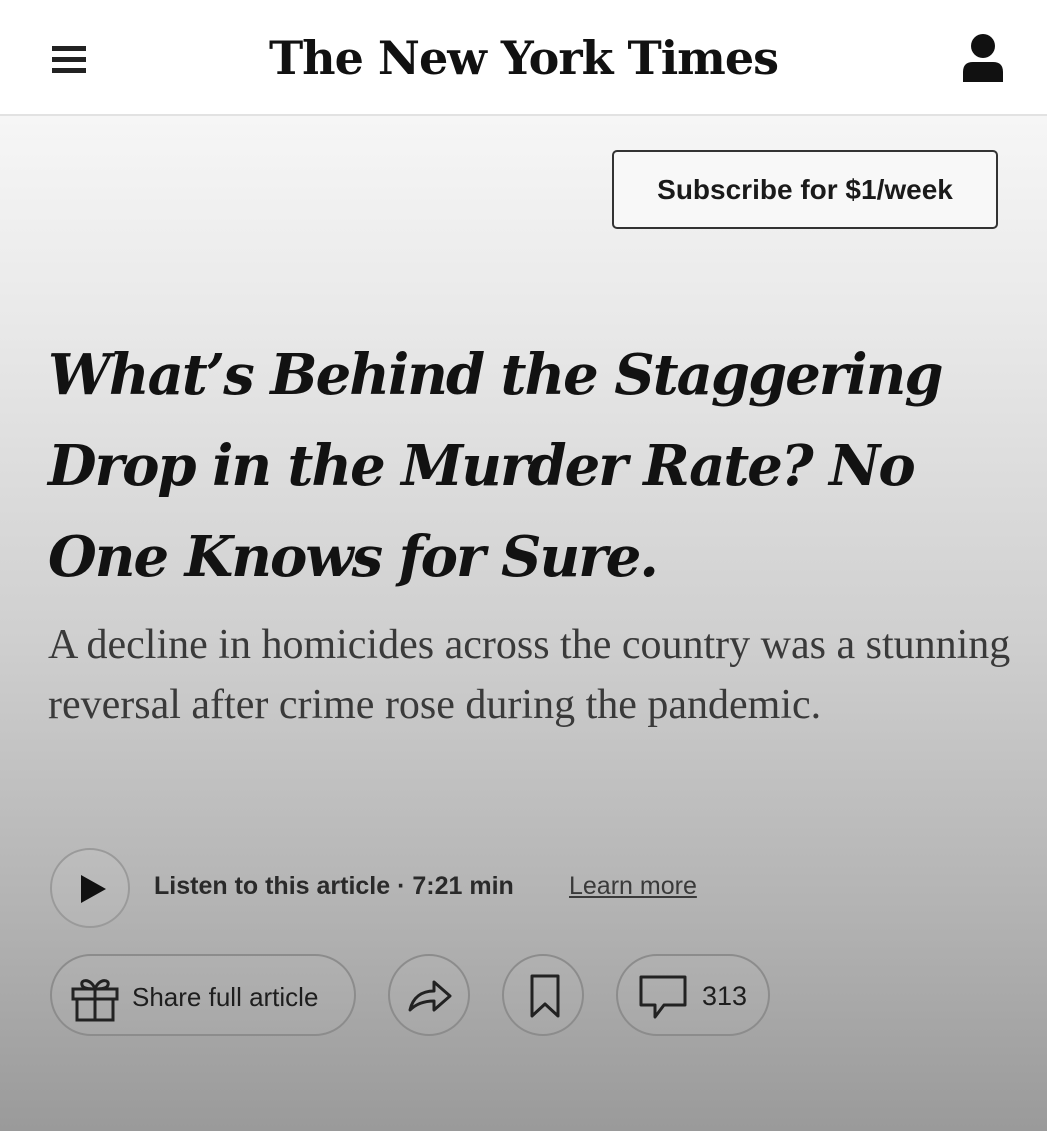  Describe the element at coordinates (725, 996) in the screenshot. I see `comment-count: 313` at that location.